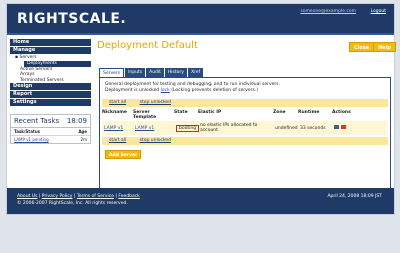  Describe the element at coordinates (50, 50) in the screenshot. I see `nav-manage: Manage` at that location.